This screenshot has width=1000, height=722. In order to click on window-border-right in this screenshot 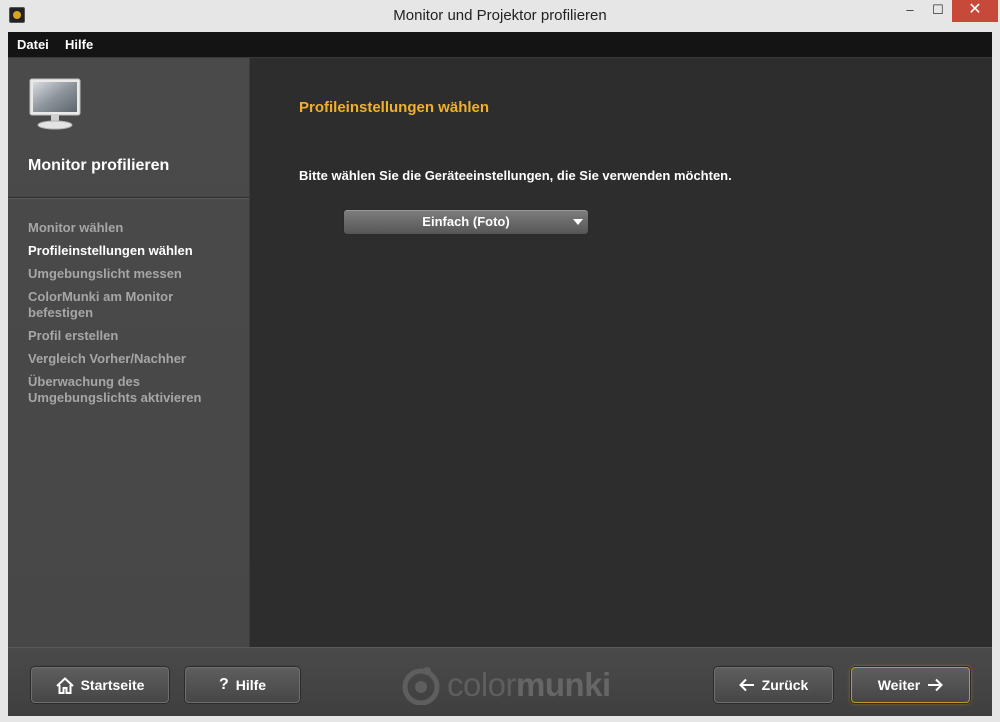, I will do `click(996, 377)`.